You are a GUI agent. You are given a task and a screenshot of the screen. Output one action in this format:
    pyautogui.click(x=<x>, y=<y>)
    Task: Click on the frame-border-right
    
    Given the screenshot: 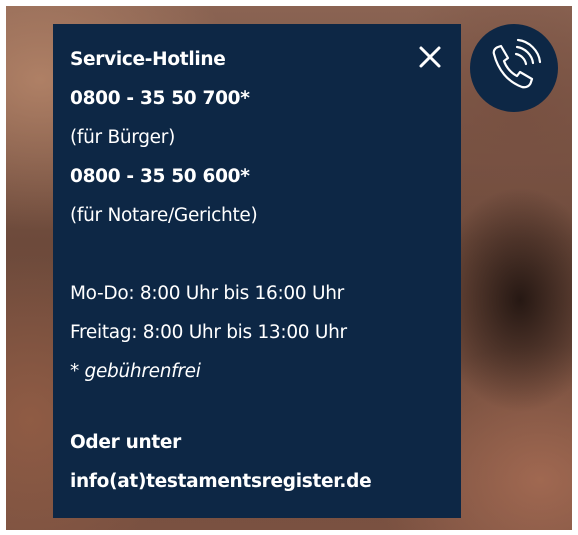 What is the action you would take?
    pyautogui.click(x=575, y=267)
    